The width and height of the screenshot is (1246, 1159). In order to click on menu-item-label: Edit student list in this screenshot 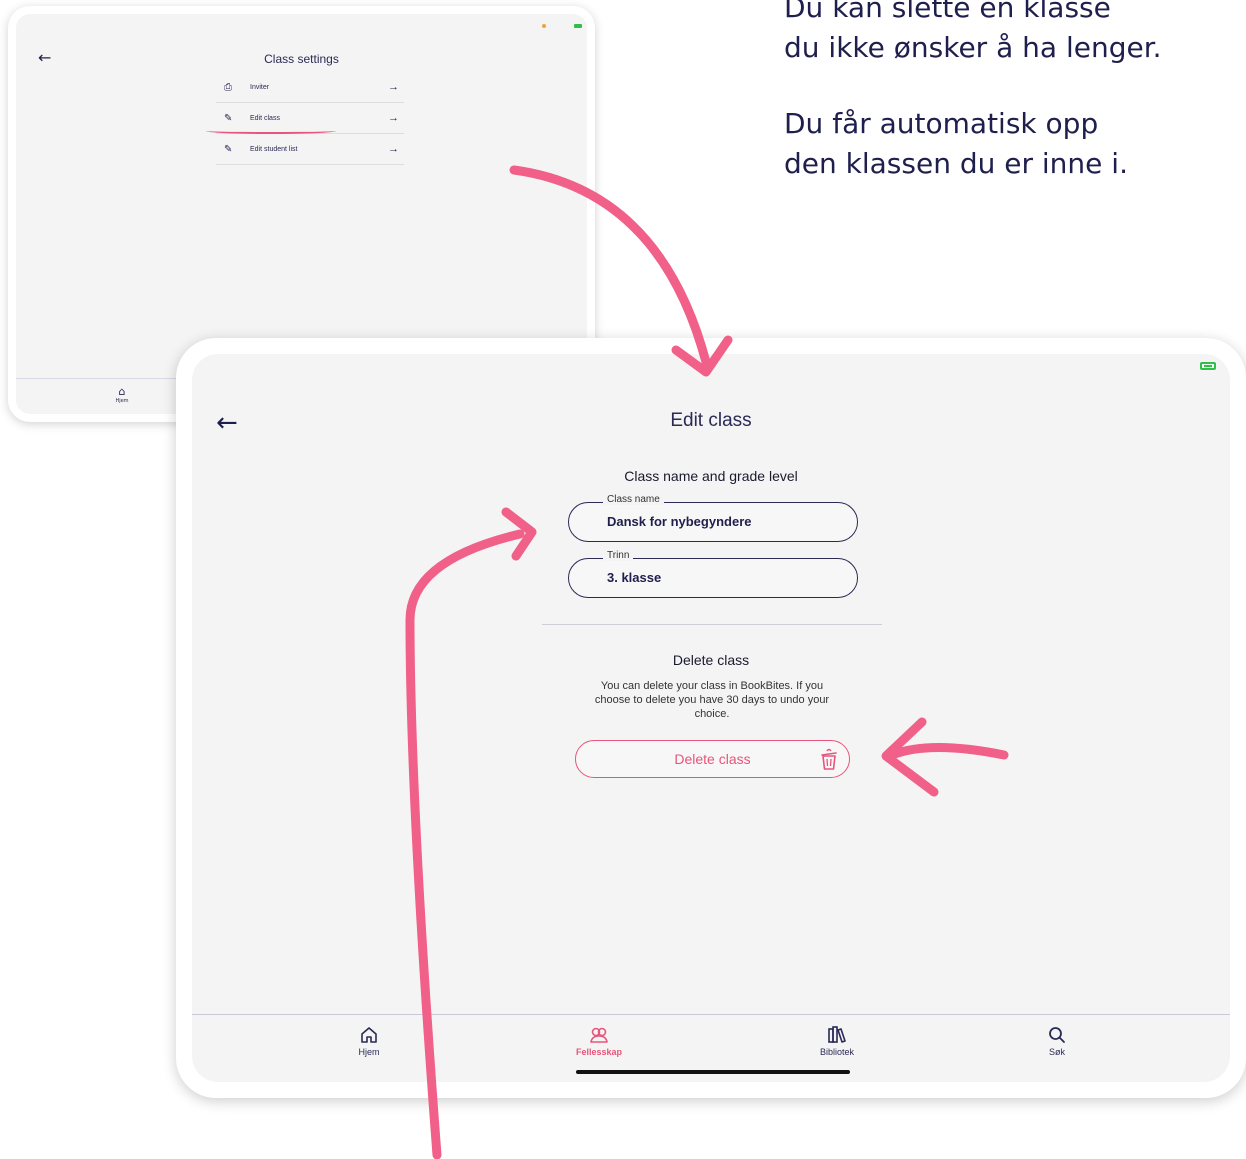, I will do `click(274, 149)`.